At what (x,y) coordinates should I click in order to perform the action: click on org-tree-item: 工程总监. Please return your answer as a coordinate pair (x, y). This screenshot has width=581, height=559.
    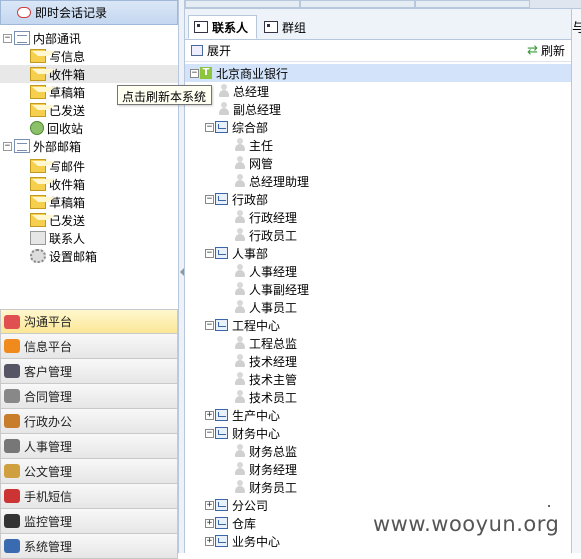
    Looking at the image, I should click on (241, 343).